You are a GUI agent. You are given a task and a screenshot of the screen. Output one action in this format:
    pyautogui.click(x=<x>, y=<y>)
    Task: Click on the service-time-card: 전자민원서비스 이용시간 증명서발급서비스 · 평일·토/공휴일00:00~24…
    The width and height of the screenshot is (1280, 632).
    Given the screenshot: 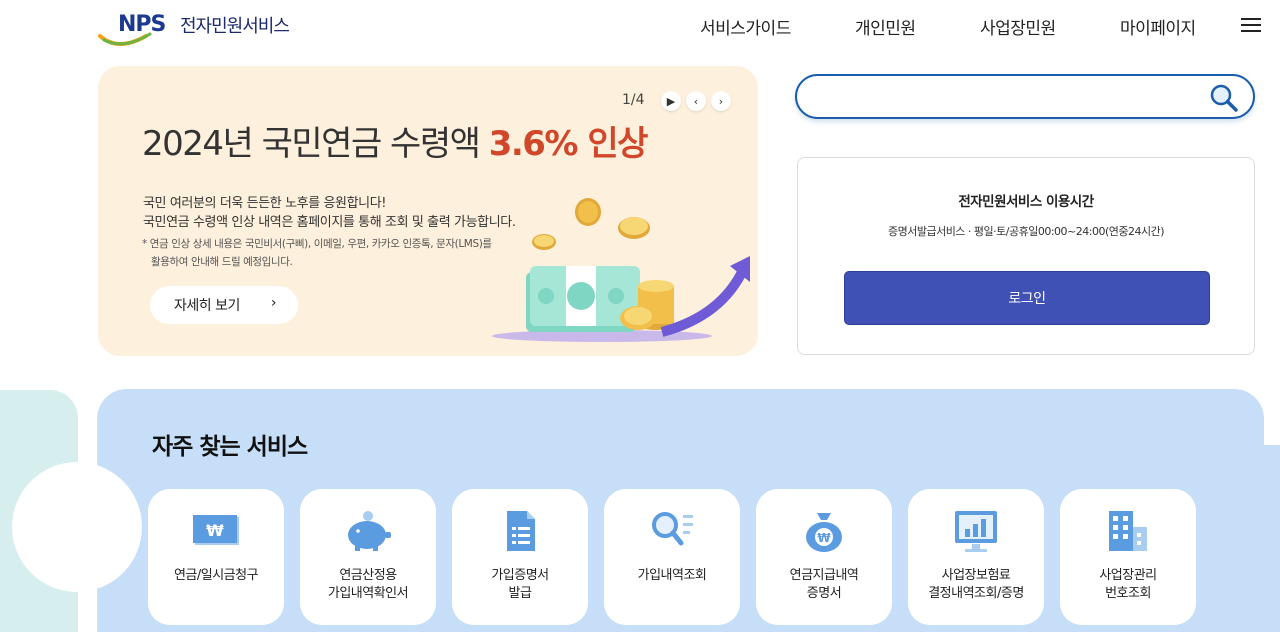 What is the action you would take?
    pyautogui.click(x=1026, y=256)
    